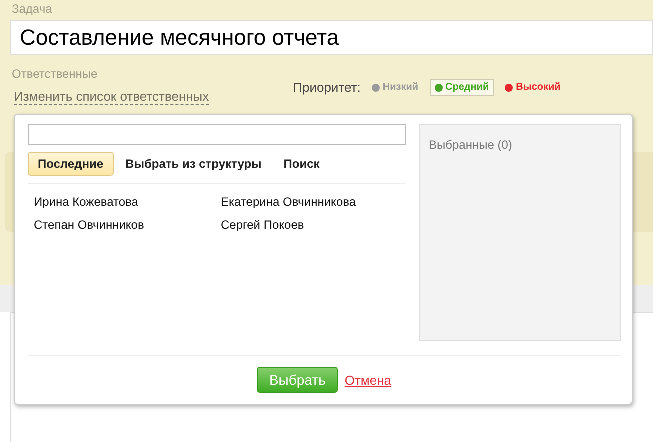  What do you see at coordinates (368, 380) in the screenshot?
I see `cancel-link: Отмена` at bounding box center [368, 380].